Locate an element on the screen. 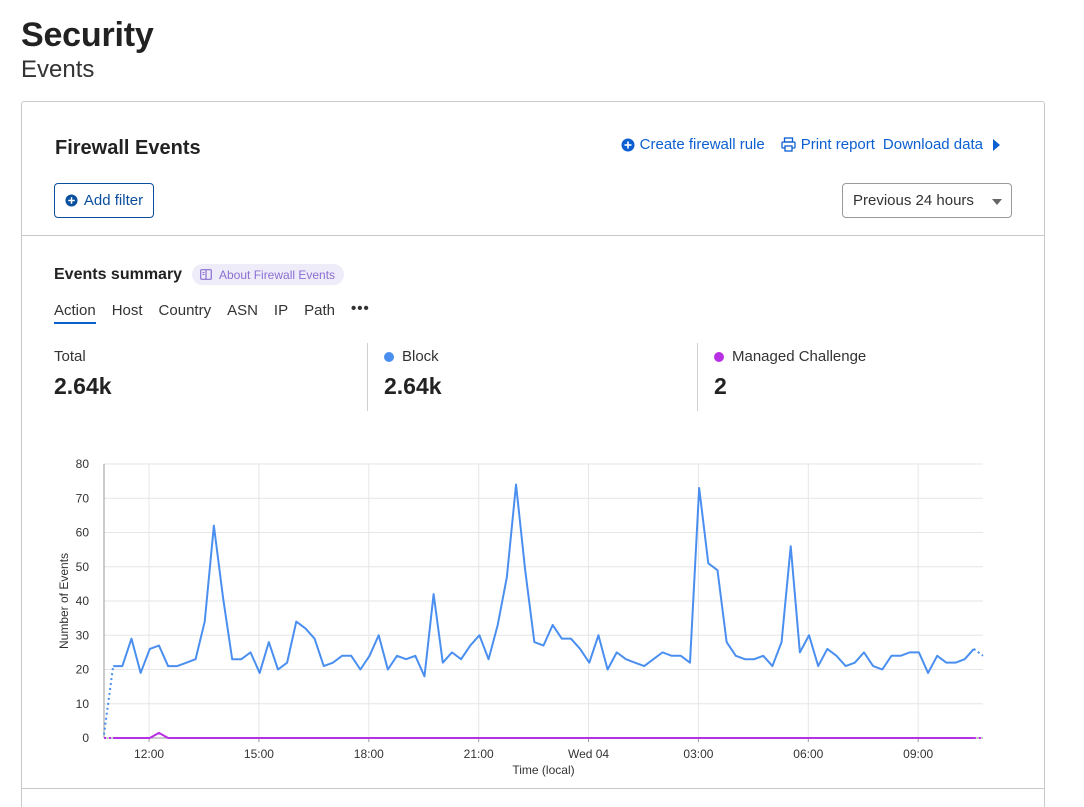  series-managed-challenge-line is located at coordinates (543, 735).